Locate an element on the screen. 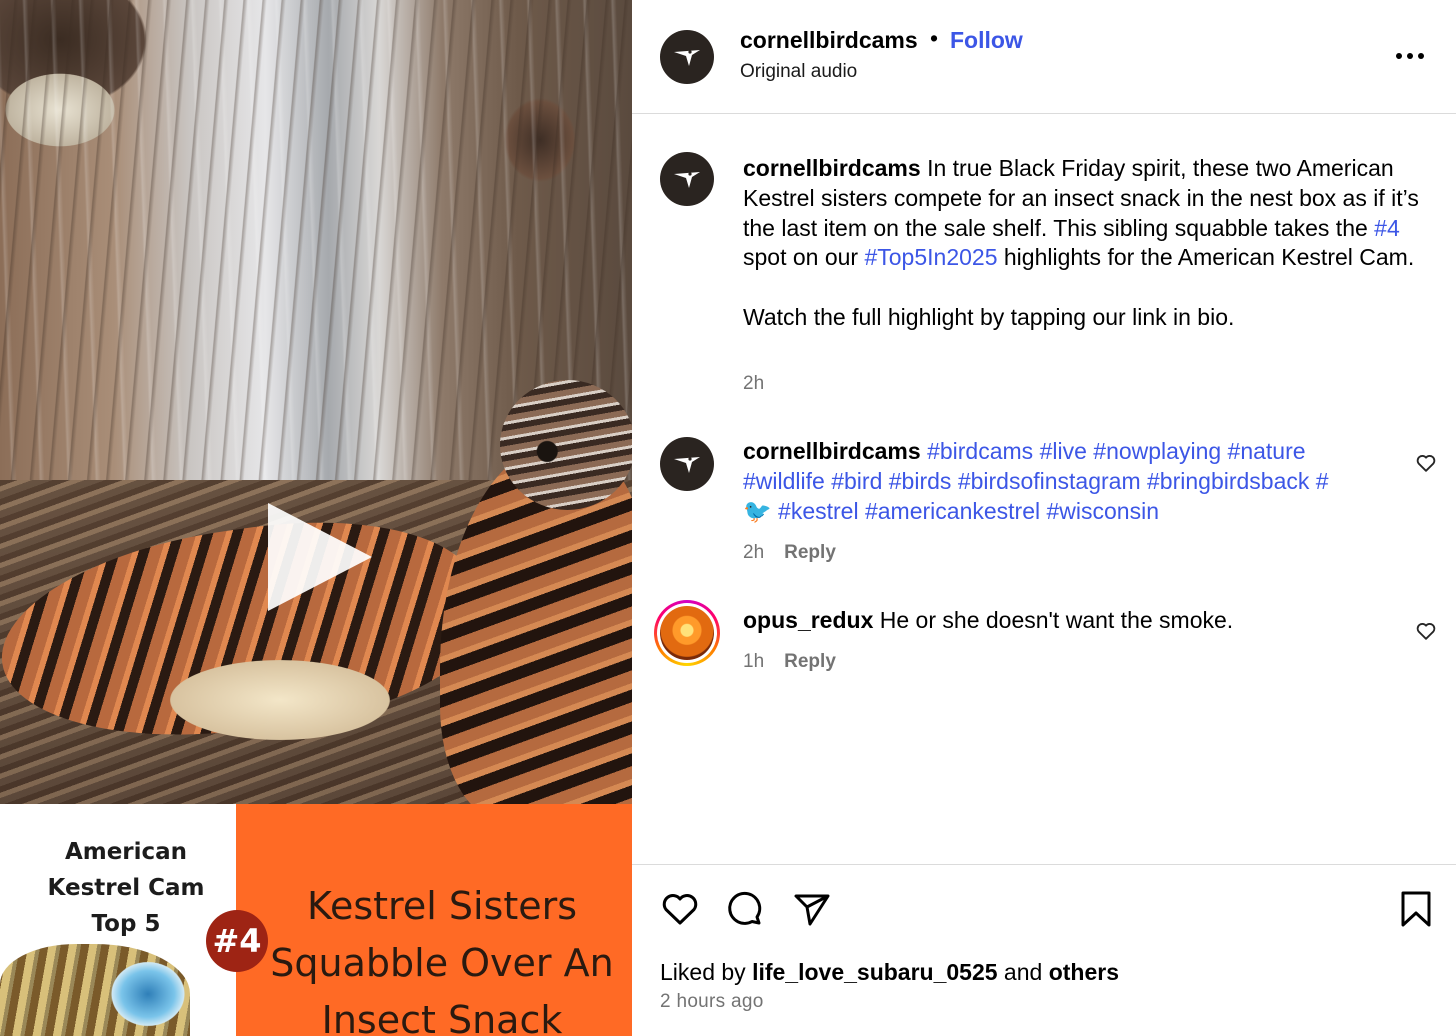  share-icon is located at coordinates (812, 909).